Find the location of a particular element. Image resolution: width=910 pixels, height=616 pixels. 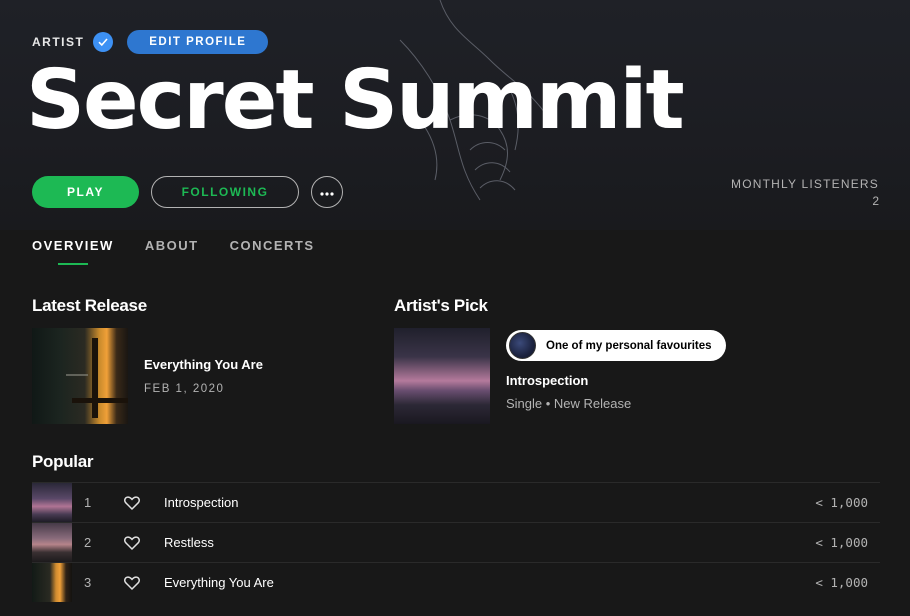

latest-release-cover is located at coordinates (80, 376).